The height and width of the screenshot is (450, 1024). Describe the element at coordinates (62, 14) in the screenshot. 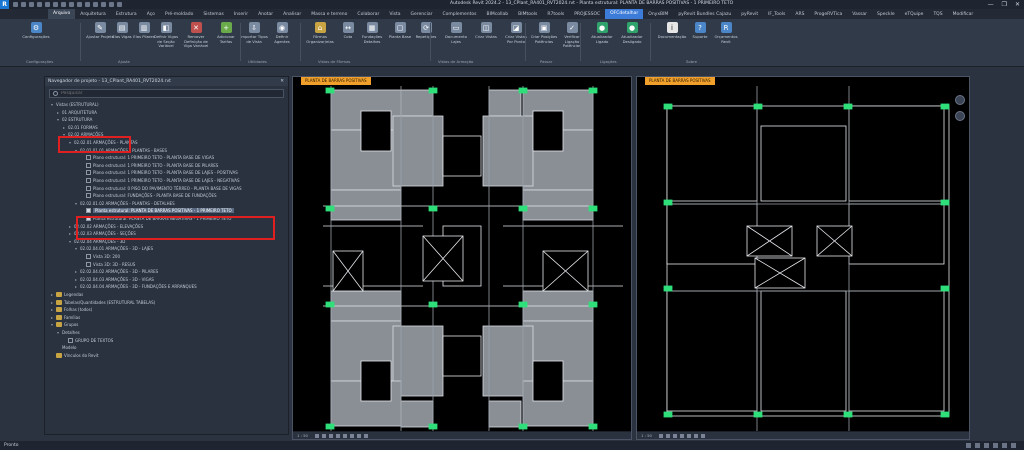

I see `tab-arquivo: Arquivo` at that location.